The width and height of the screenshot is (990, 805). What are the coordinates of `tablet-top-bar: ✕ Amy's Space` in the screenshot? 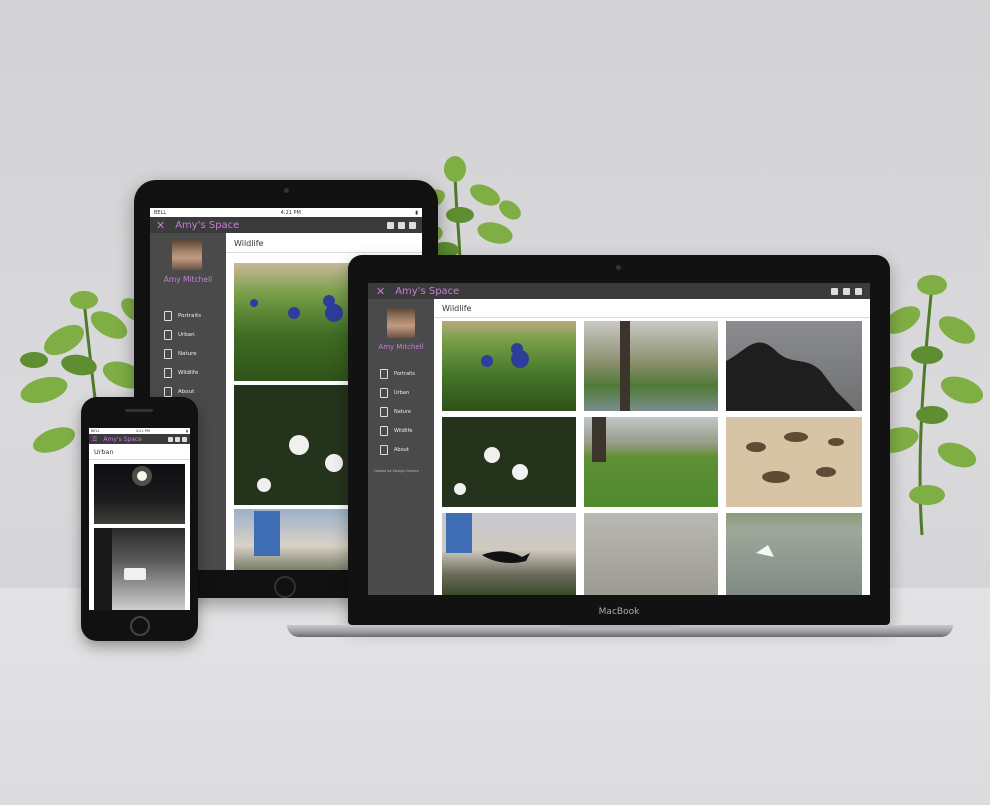 It's located at (286, 225).